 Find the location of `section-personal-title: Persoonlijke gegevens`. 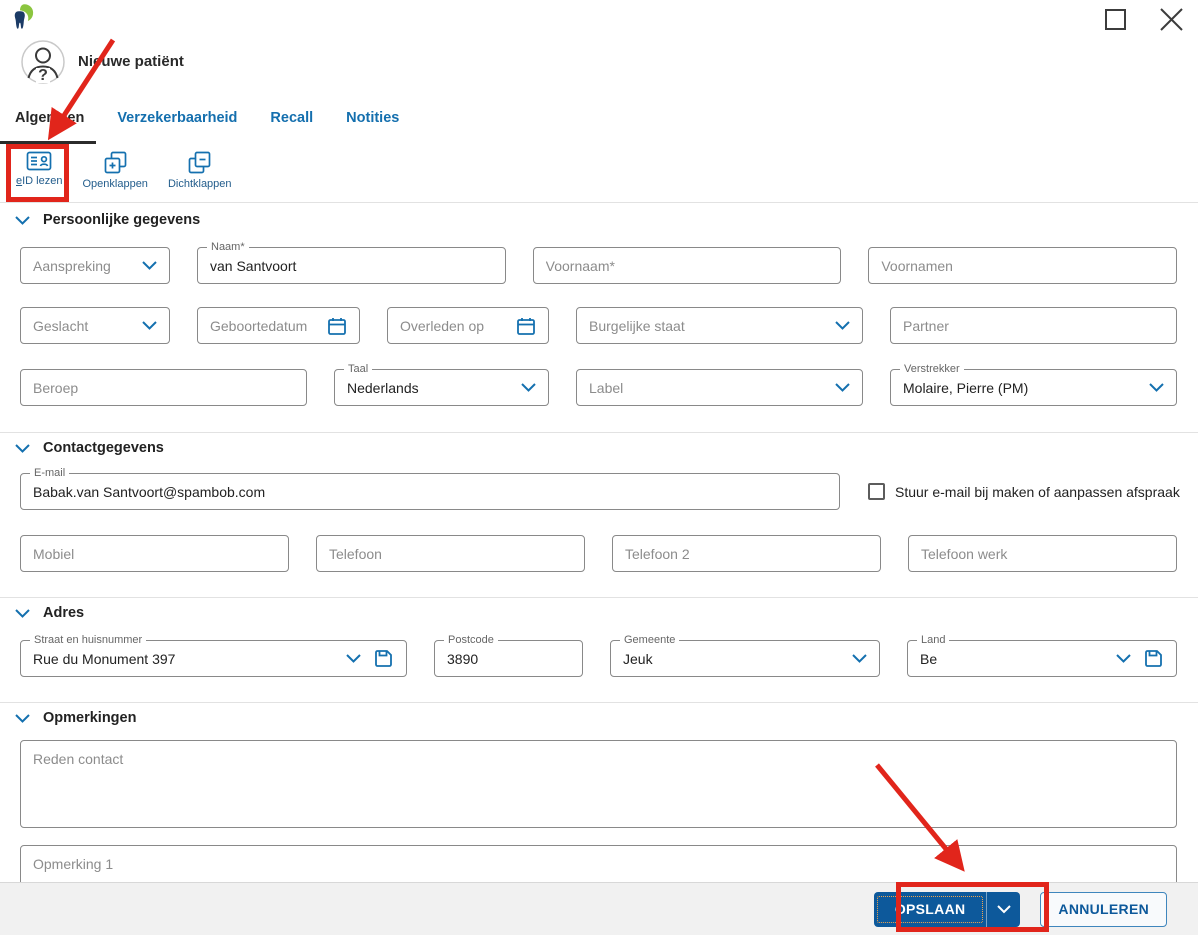

section-personal-title: Persoonlijke gegevens is located at coordinates (122, 220).